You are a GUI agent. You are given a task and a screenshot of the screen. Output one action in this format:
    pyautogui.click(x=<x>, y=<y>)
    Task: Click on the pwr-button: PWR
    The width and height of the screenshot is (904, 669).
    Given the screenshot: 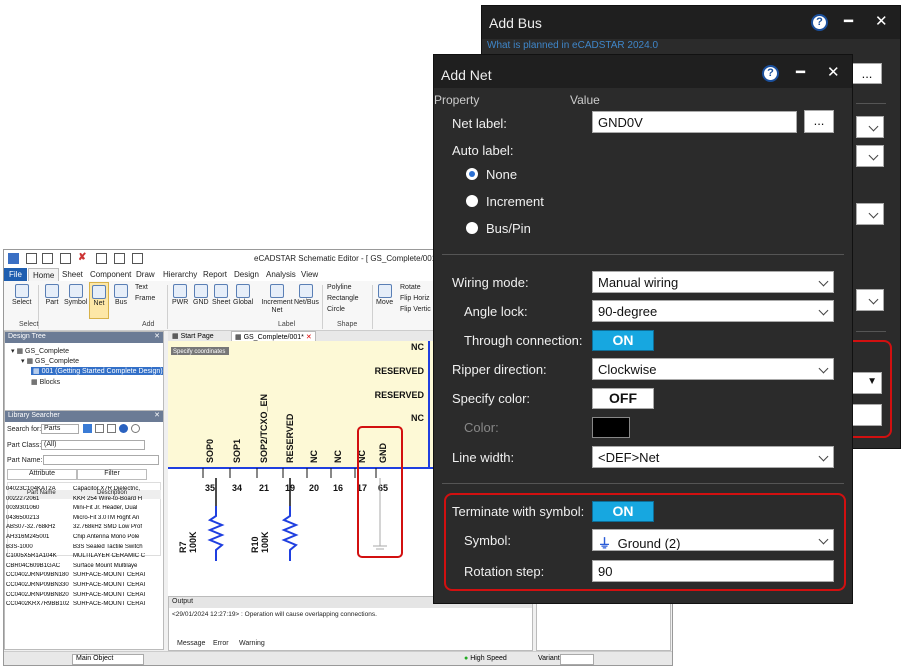 What is the action you would take?
    pyautogui.click(x=180, y=295)
    